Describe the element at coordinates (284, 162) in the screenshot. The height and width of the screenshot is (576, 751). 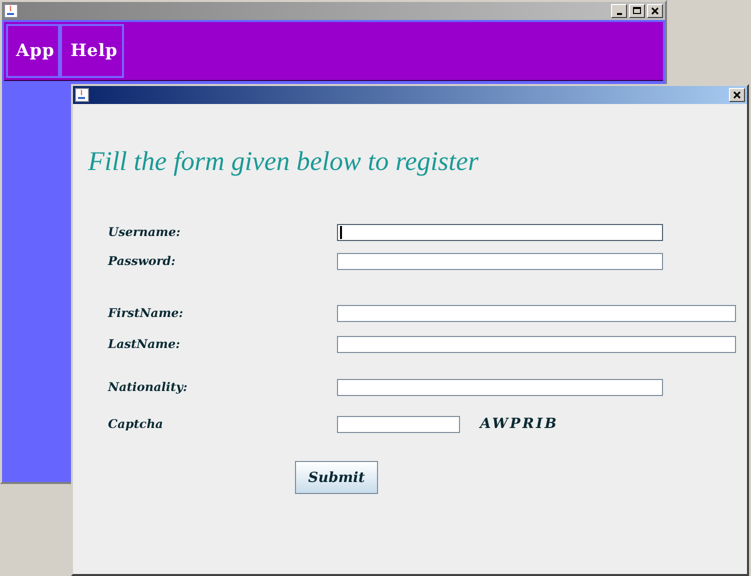
I see `form-heading: Fill the form given below to register` at that location.